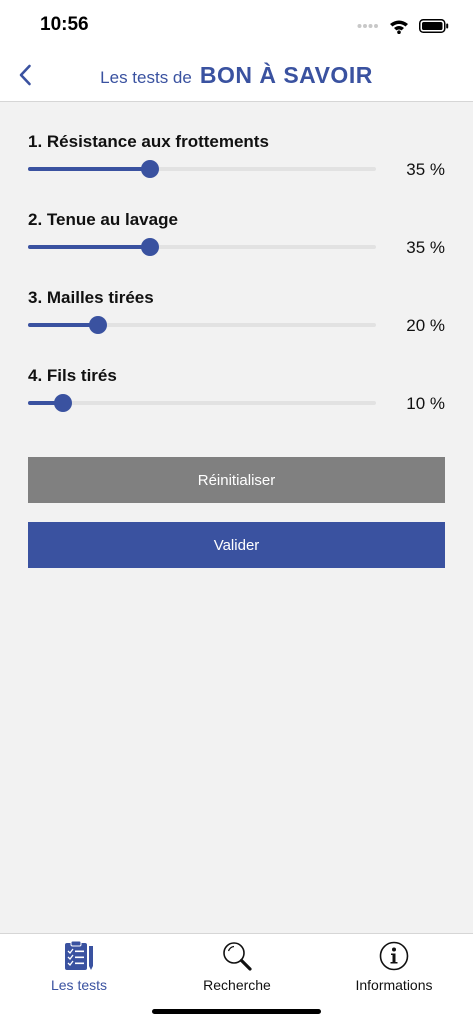 Image resolution: width=473 pixels, height=1024 pixels. What do you see at coordinates (236, 545) in the screenshot?
I see `validate-button: Valider` at bounding box center [236, 545].